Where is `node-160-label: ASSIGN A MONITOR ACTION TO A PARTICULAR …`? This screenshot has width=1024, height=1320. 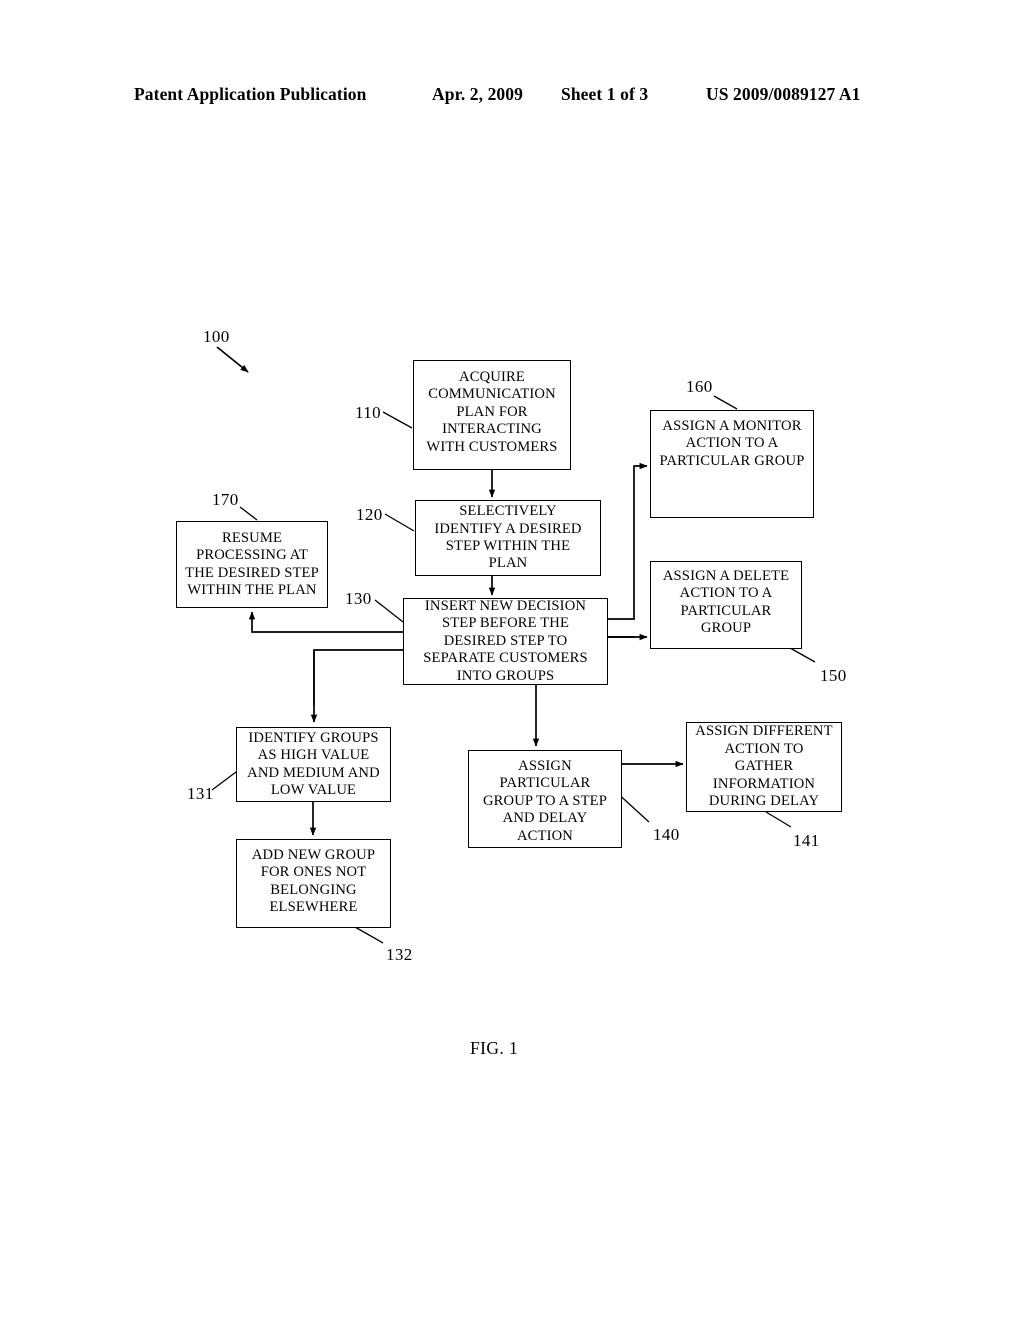
node-160-label: ASSIGN A MONITOR ACTION TO A PARTICULAR … is located at coordinates (732, 443).